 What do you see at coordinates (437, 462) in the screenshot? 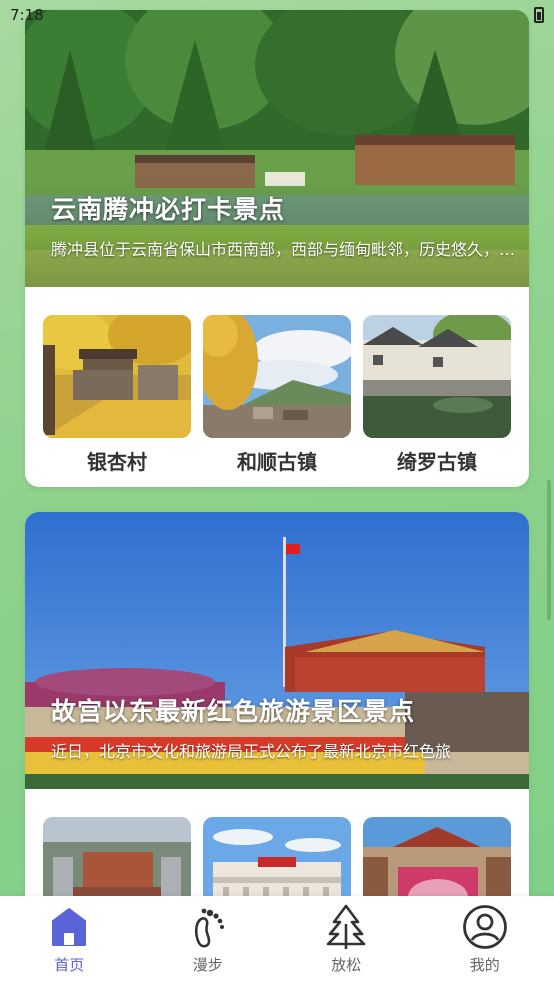
I see `spot-name: 绮罗古镇` at bounding box center [437, 462].